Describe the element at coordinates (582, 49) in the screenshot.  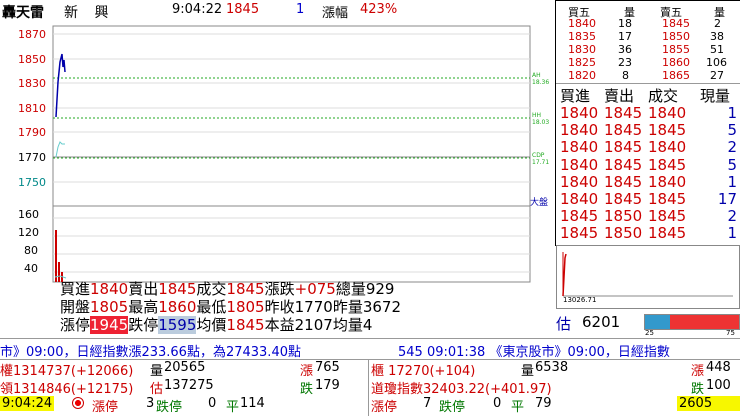
I see `ob-bid-price: 1830` at that location.